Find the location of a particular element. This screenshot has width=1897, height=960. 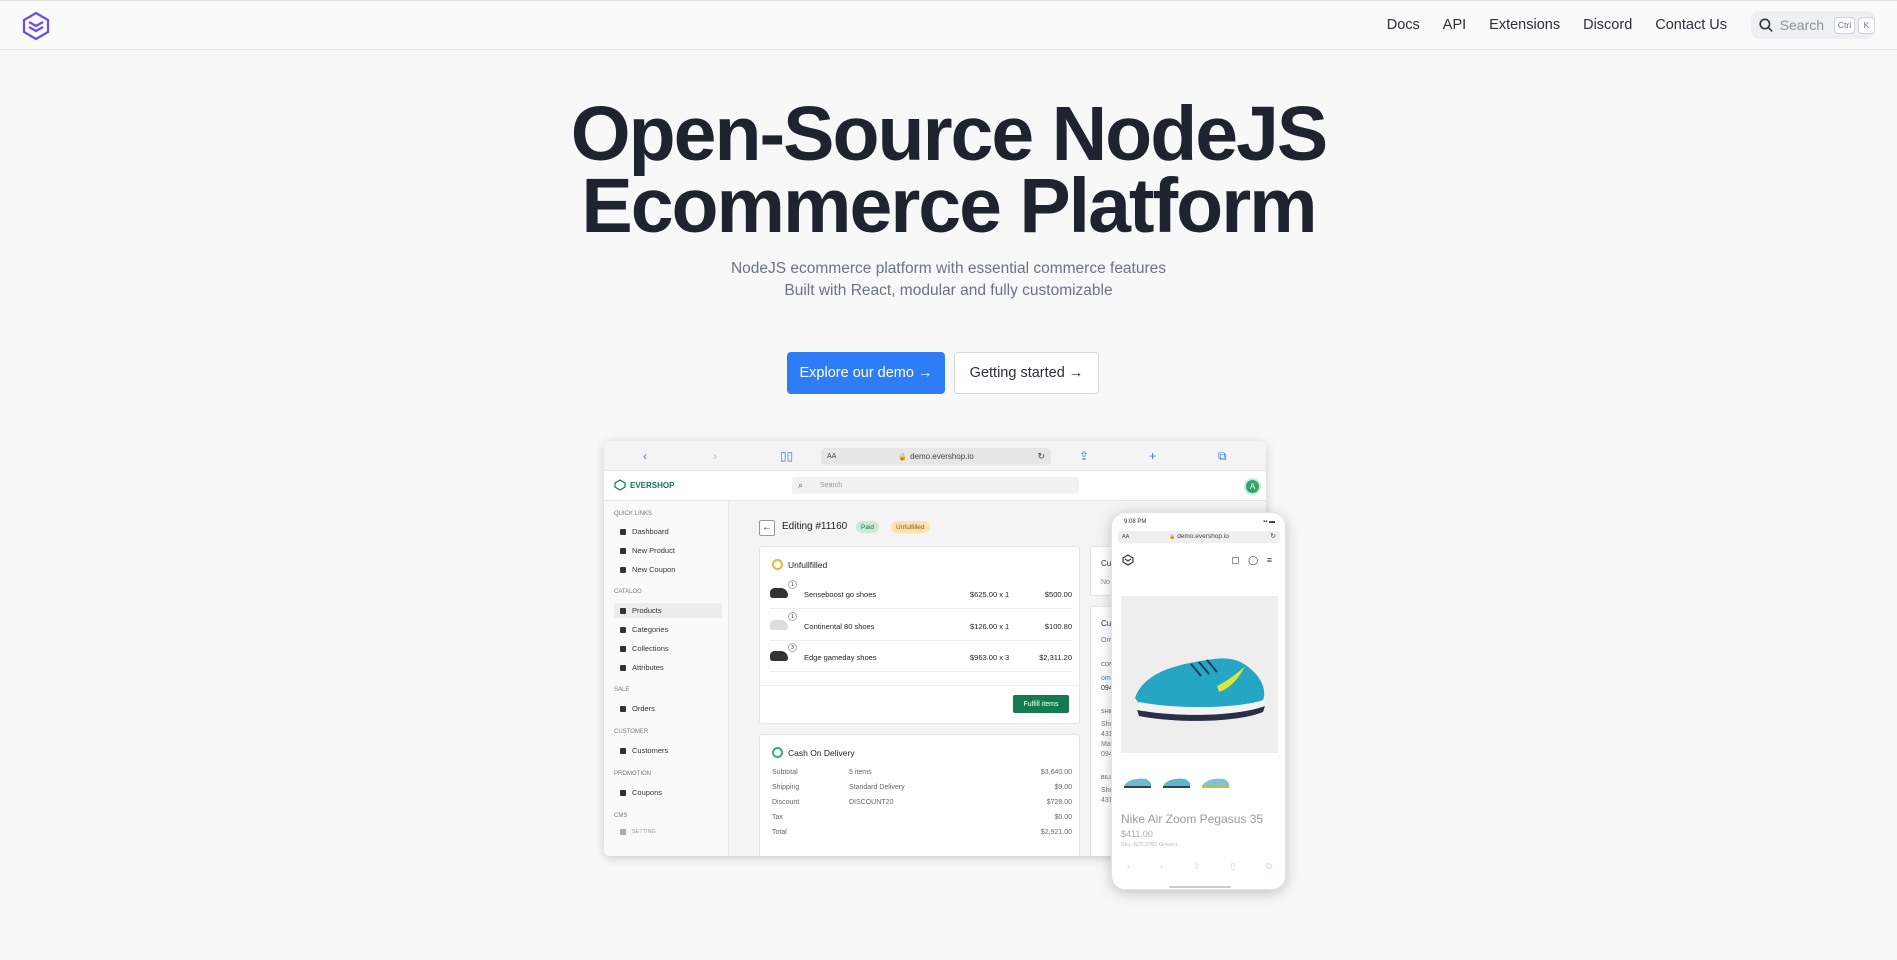

nav-docs-link: Docs is located at coordinates (1403, 25).